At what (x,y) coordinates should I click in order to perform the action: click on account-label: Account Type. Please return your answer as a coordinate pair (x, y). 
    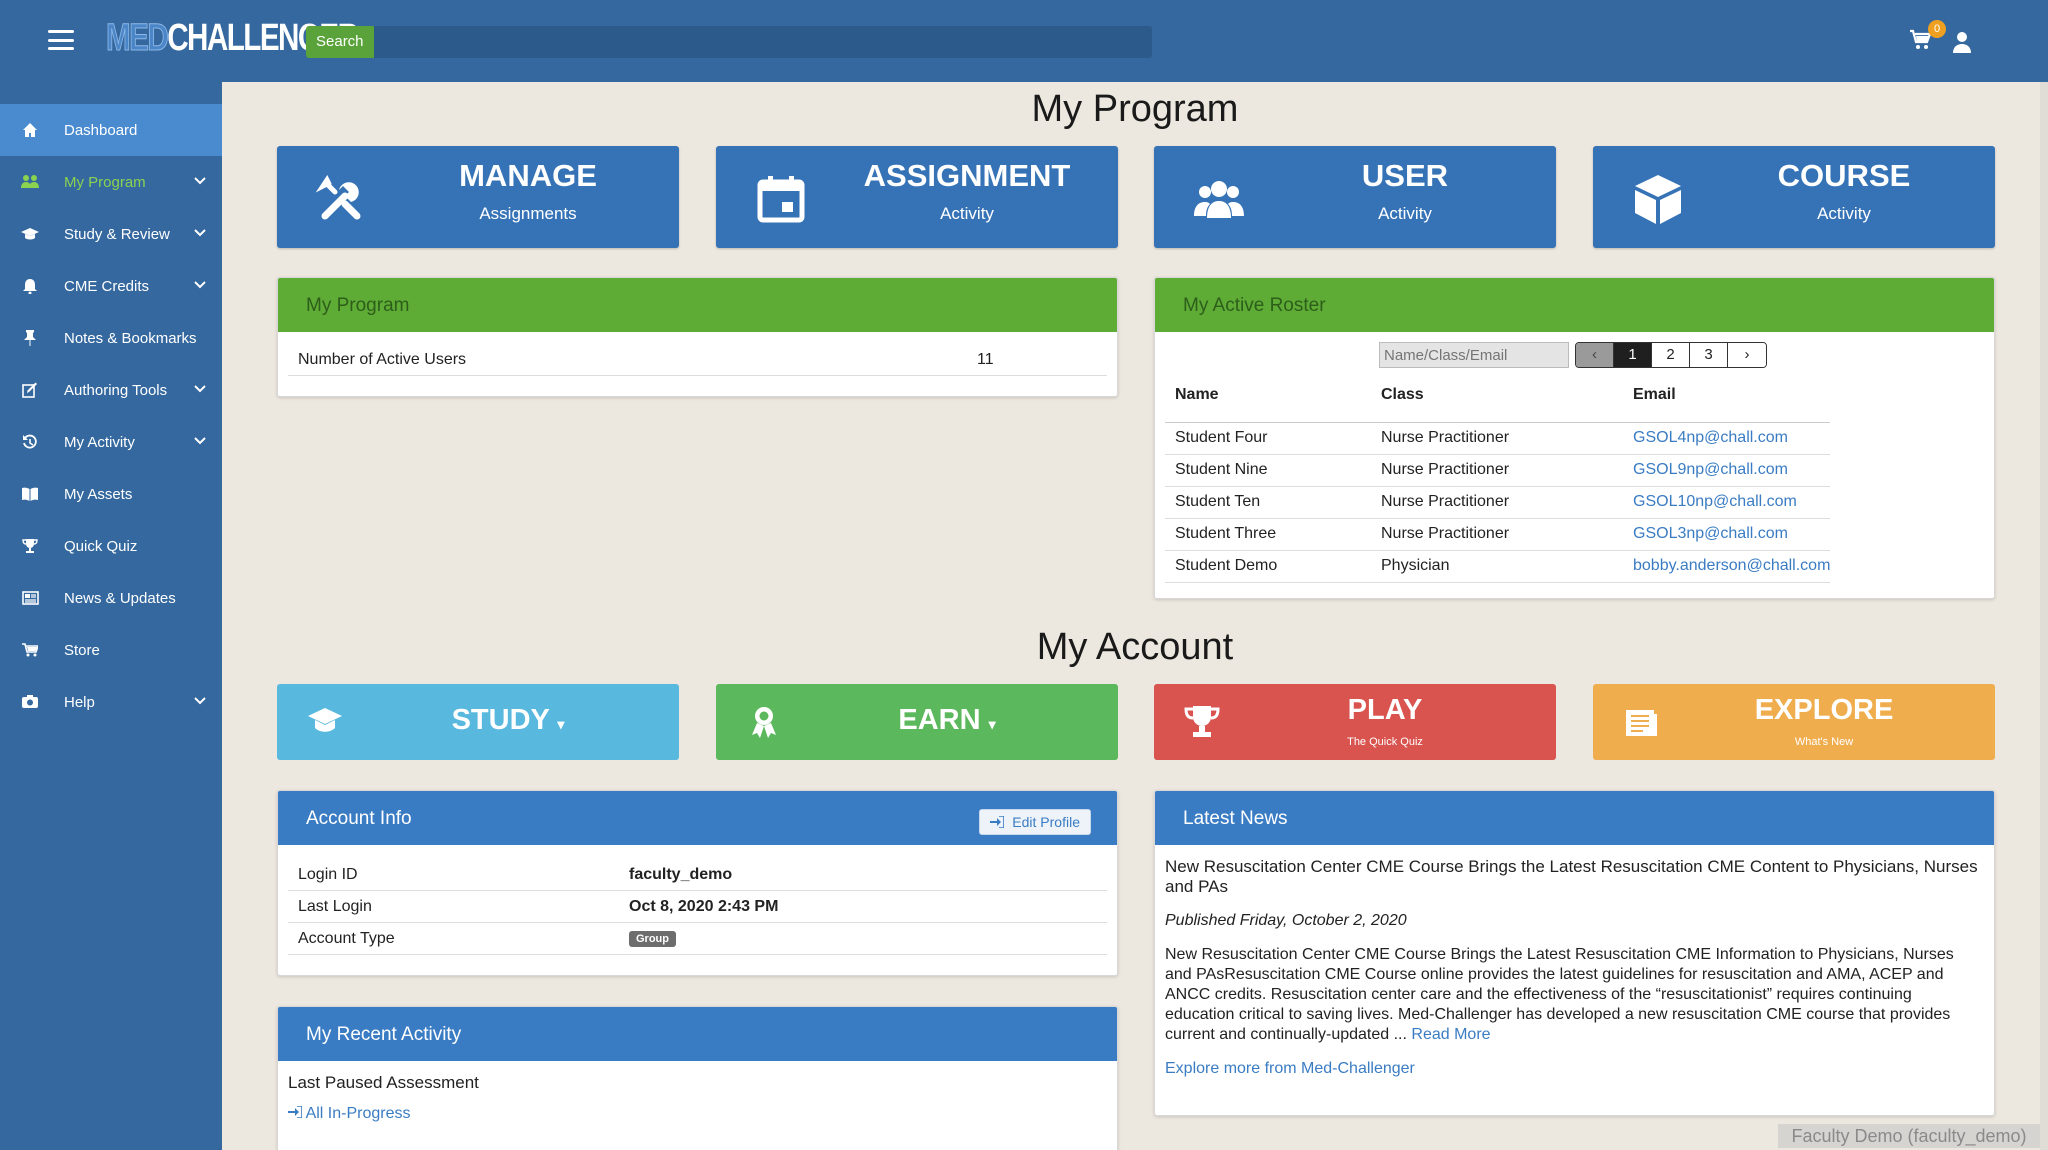
    Looking at the image, I should click on (346, 938).